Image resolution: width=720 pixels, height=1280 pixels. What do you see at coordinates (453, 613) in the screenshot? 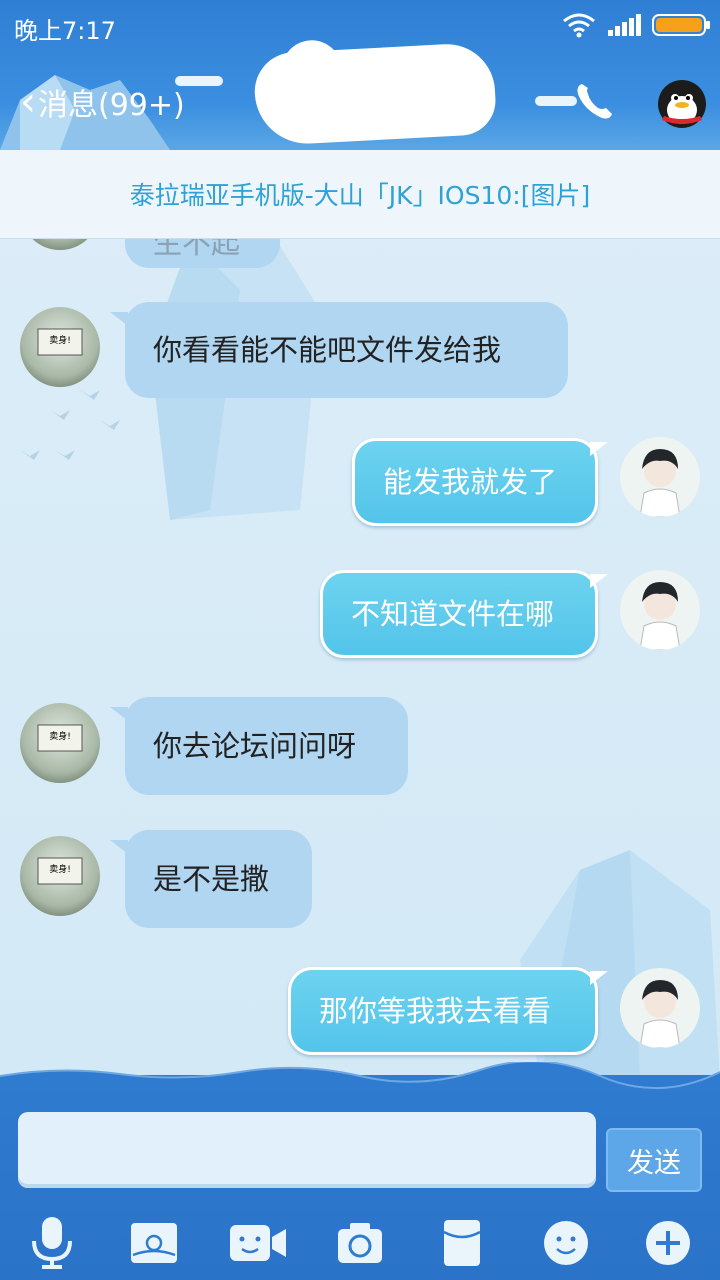
I see `message-text: 不知道文件在哪` at bounding box center [453, 613].